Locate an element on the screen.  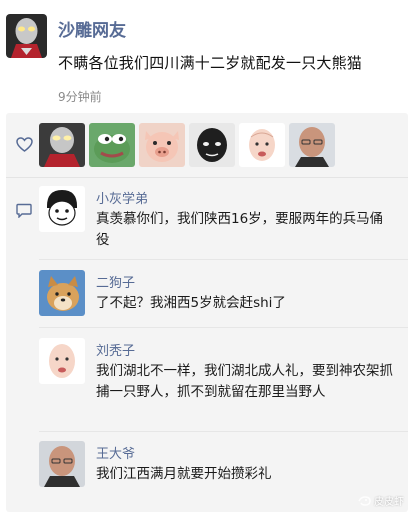
post-timestamp: 9分钟前 is located at coordinates (80, 97).